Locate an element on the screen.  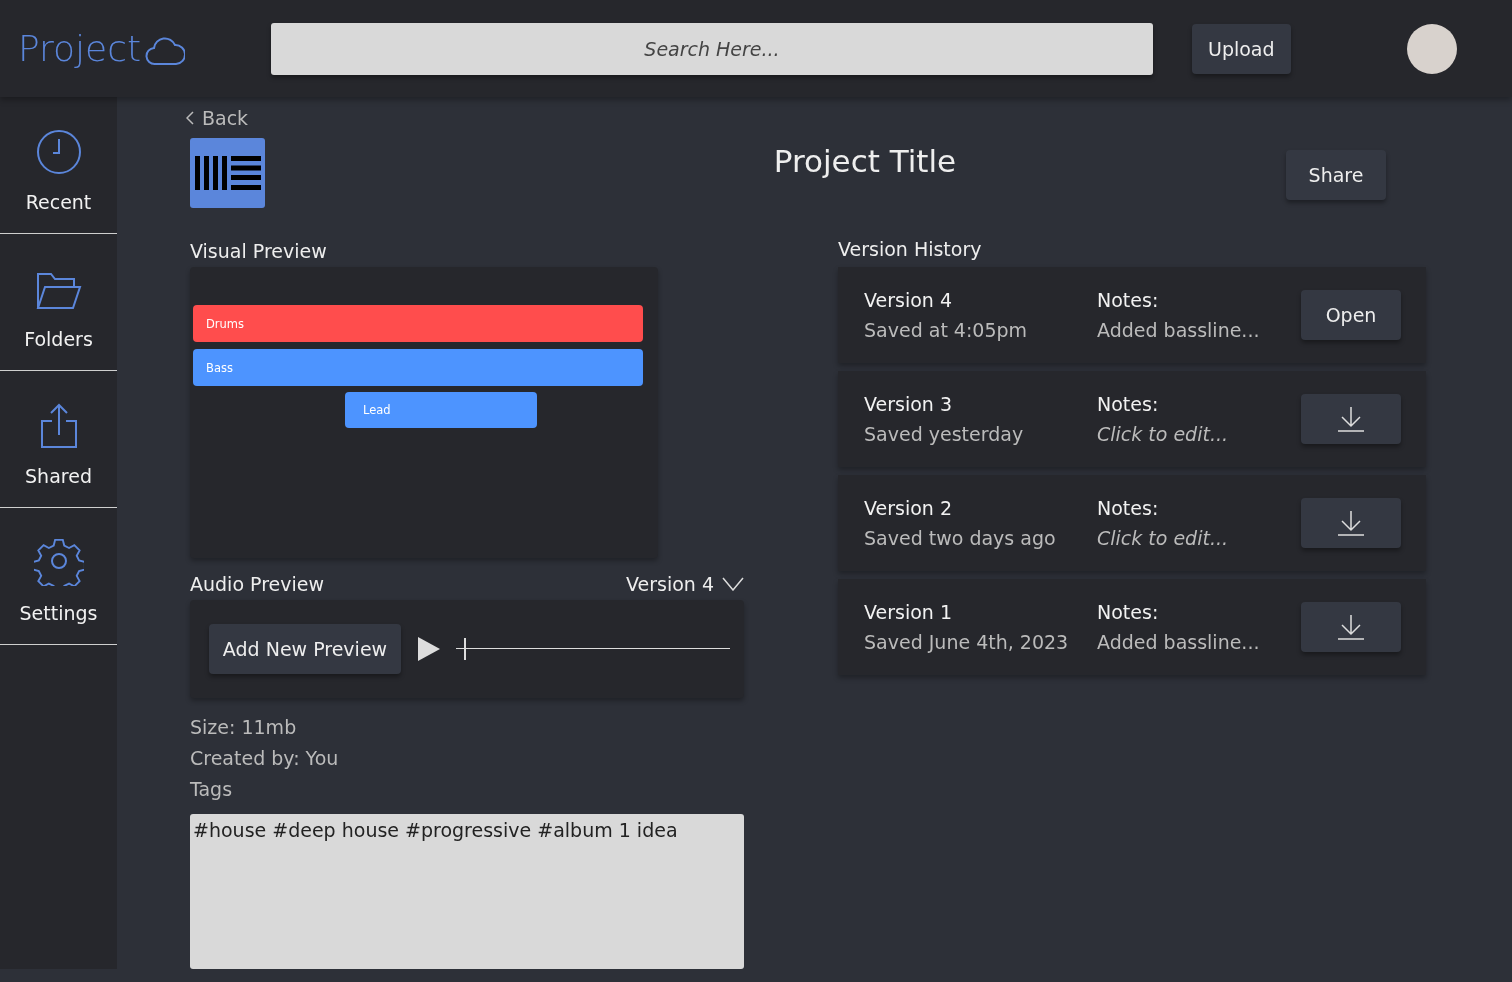
folder-icon is located at coordinates (58, 291).